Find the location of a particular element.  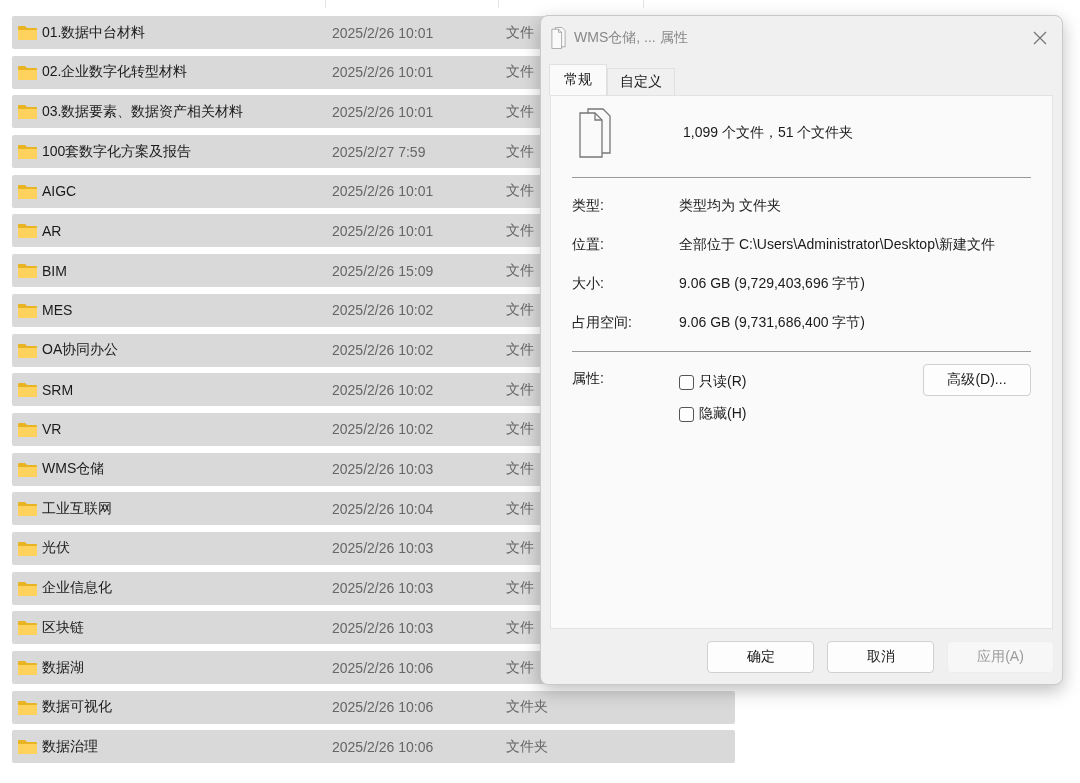

folder-name: OA协同办公 is located at coordinates (81, 350).